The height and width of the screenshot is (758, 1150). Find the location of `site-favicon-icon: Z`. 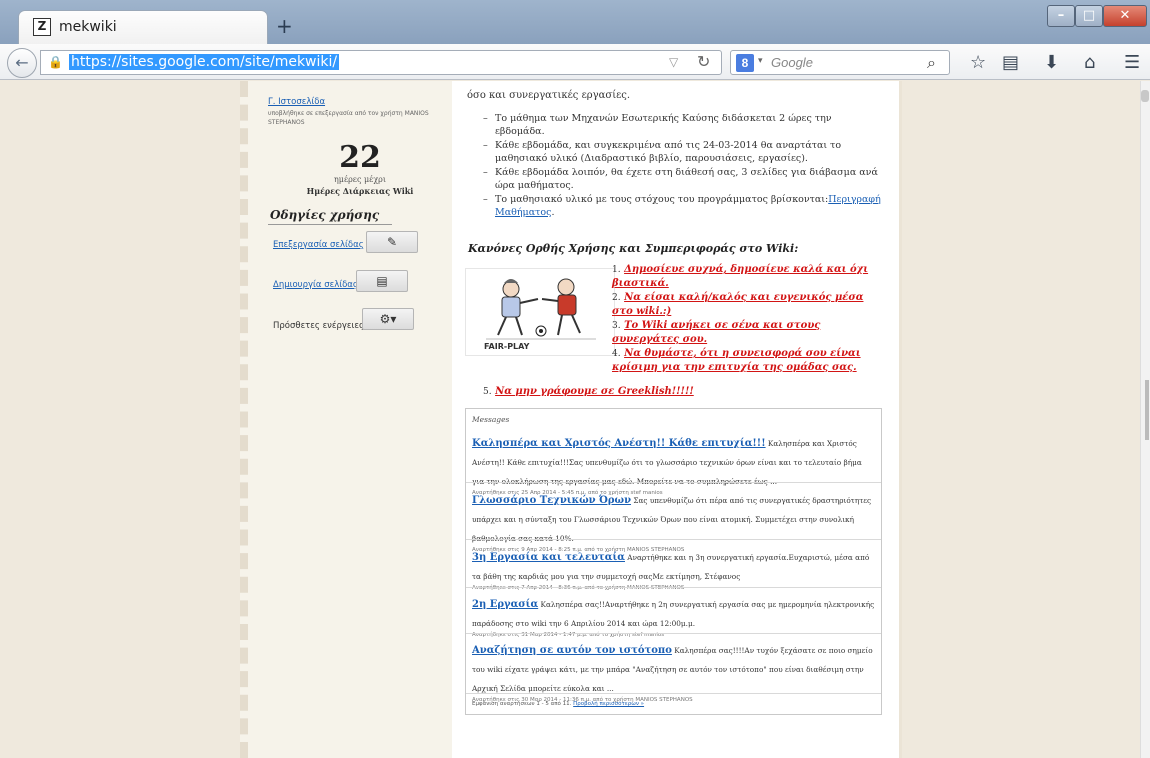

site-favicon-icon: Z is located at coordinates (42, 27).